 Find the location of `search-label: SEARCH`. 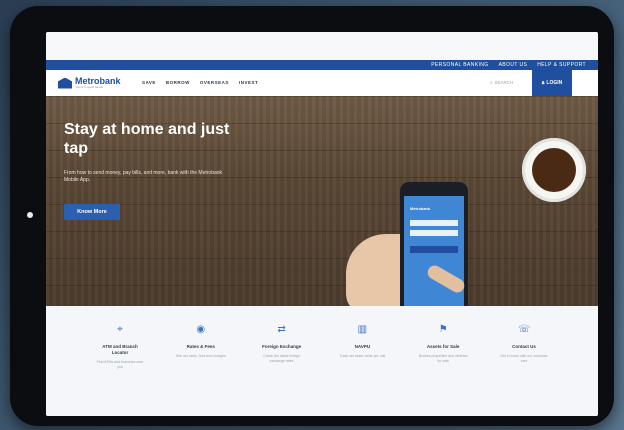

search-label: SEARCH is located at coordinates (504, 82).